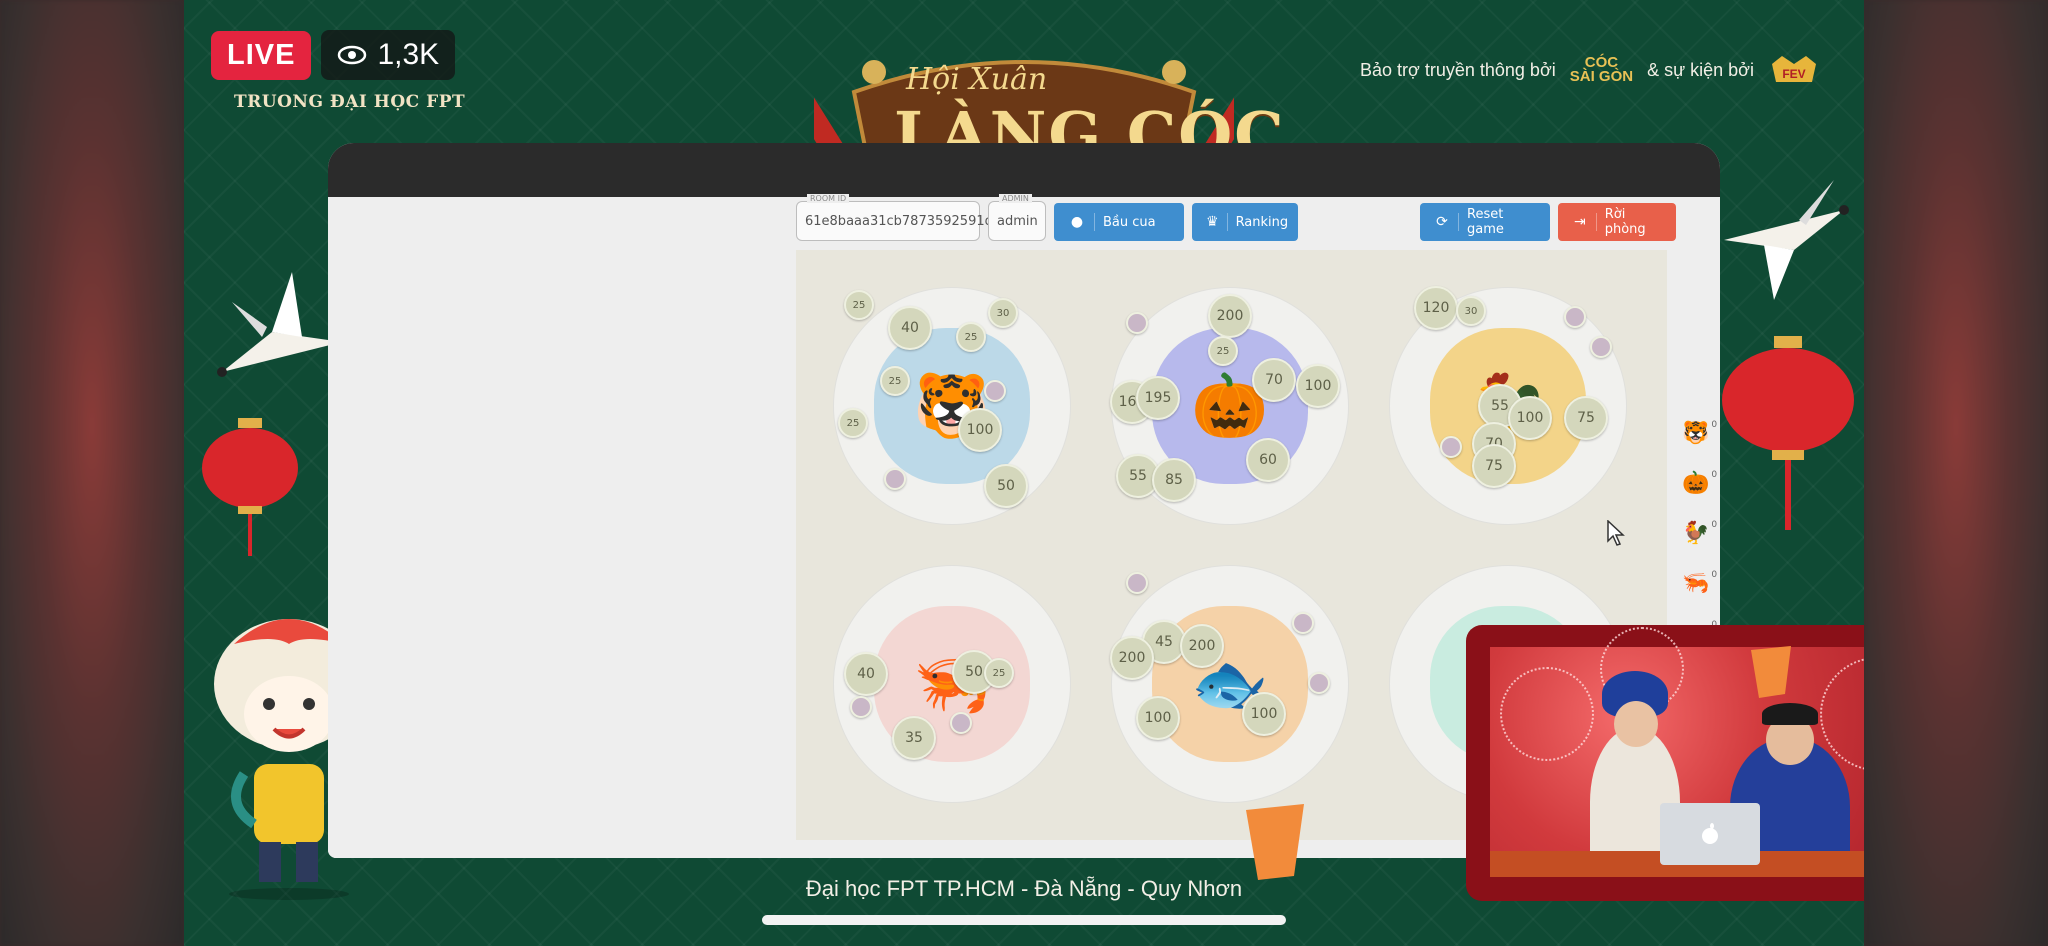  What do you see at coordinates (1275, 842) in the screenshot?
I see `sky-lantern-left` at bounding box center [1275, 842].